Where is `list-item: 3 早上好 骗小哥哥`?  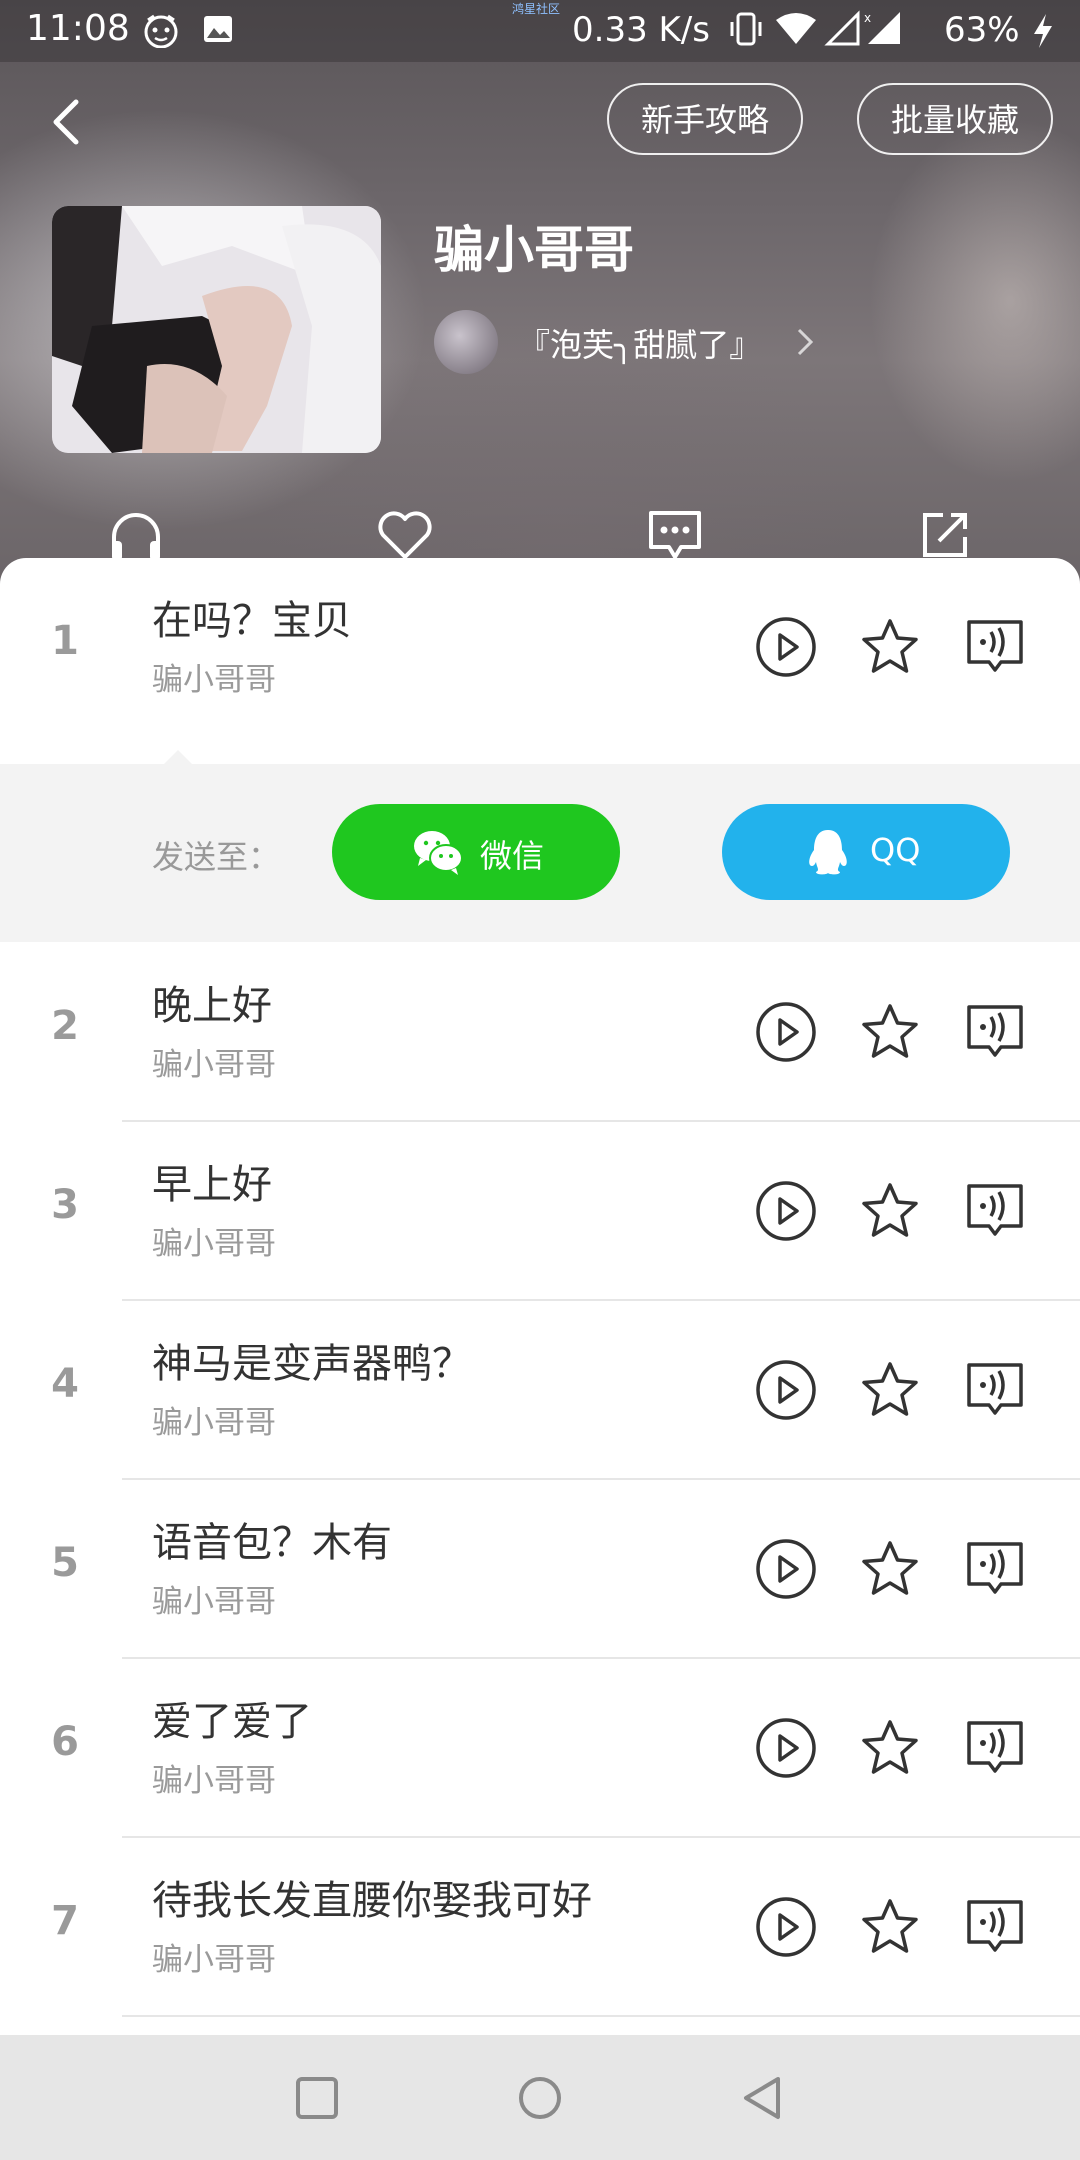
list-item: 3 早上好 骗小哥哥 is located at coordinates (540, 1211).